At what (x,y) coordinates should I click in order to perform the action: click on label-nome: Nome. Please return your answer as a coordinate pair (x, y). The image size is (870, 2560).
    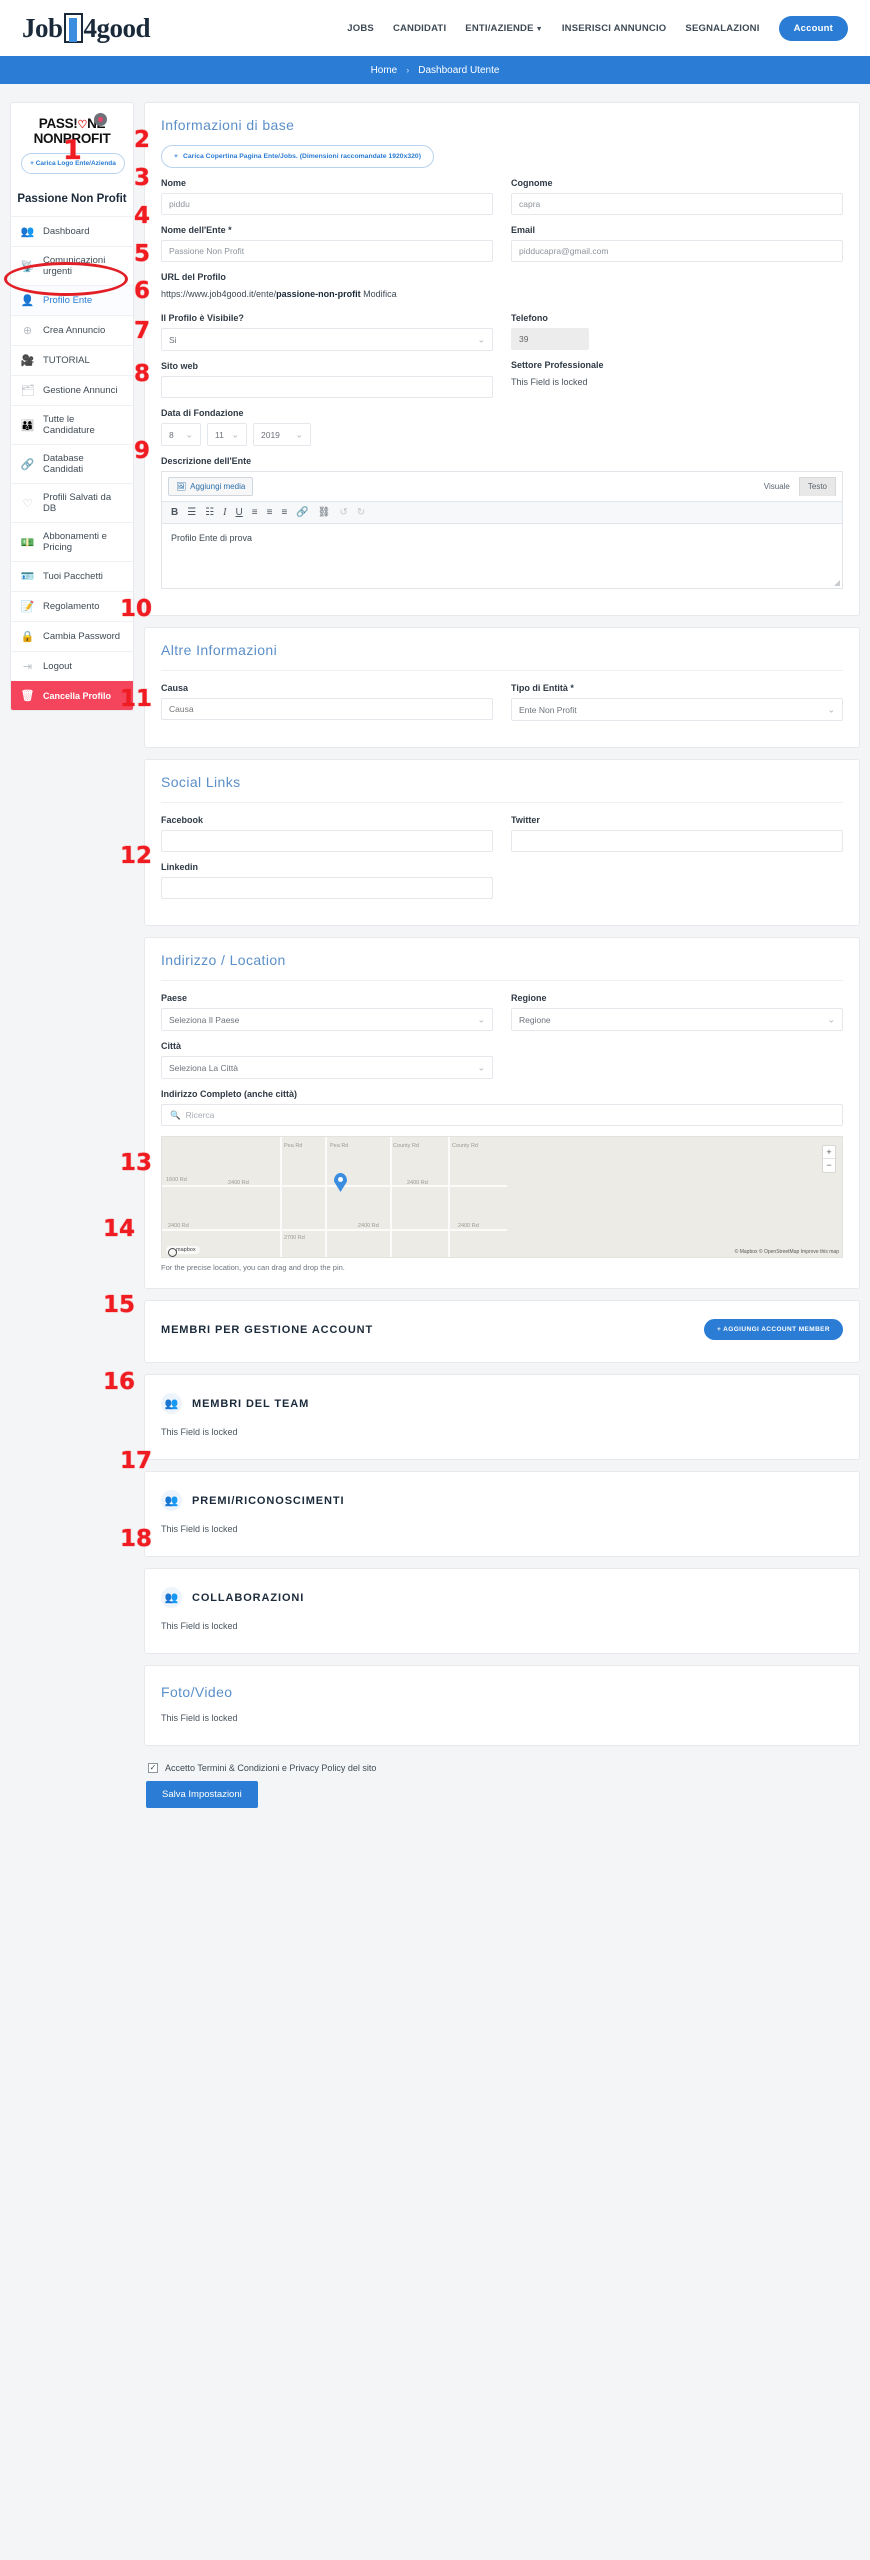
    Looking at the image, I should click on (174, 183).